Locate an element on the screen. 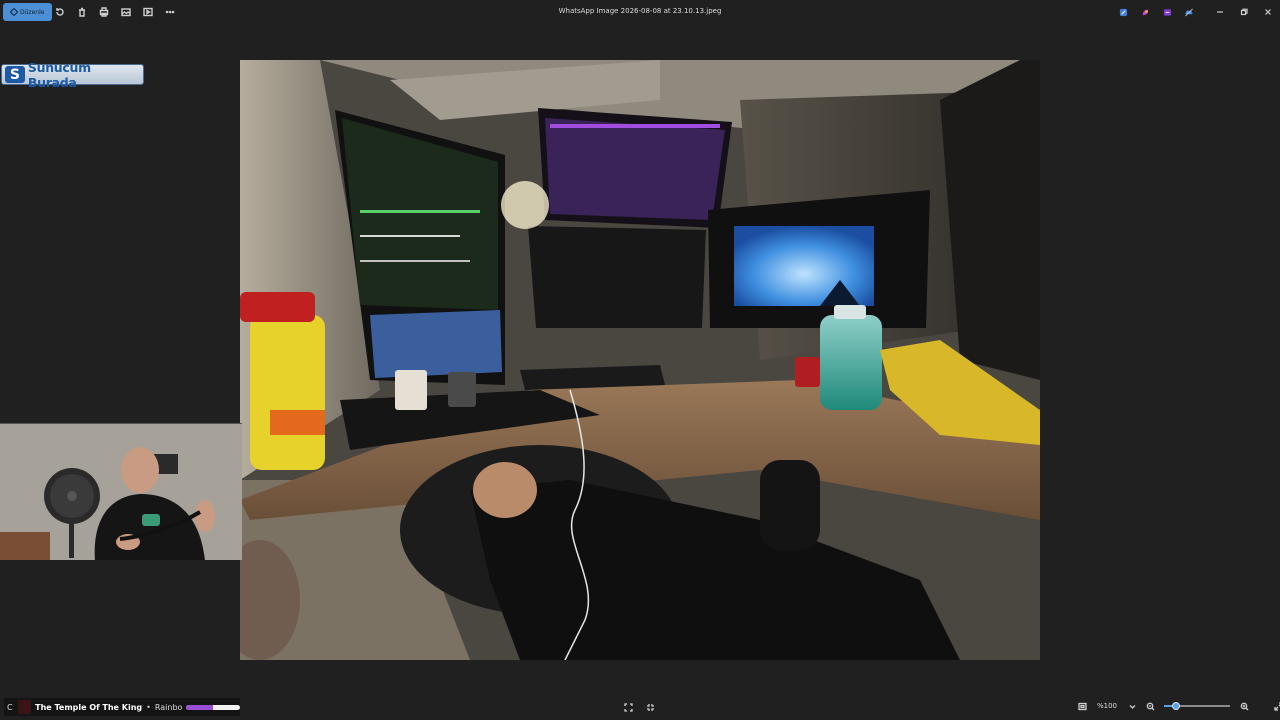  gallery-icon is located at coordinates (126, 12).